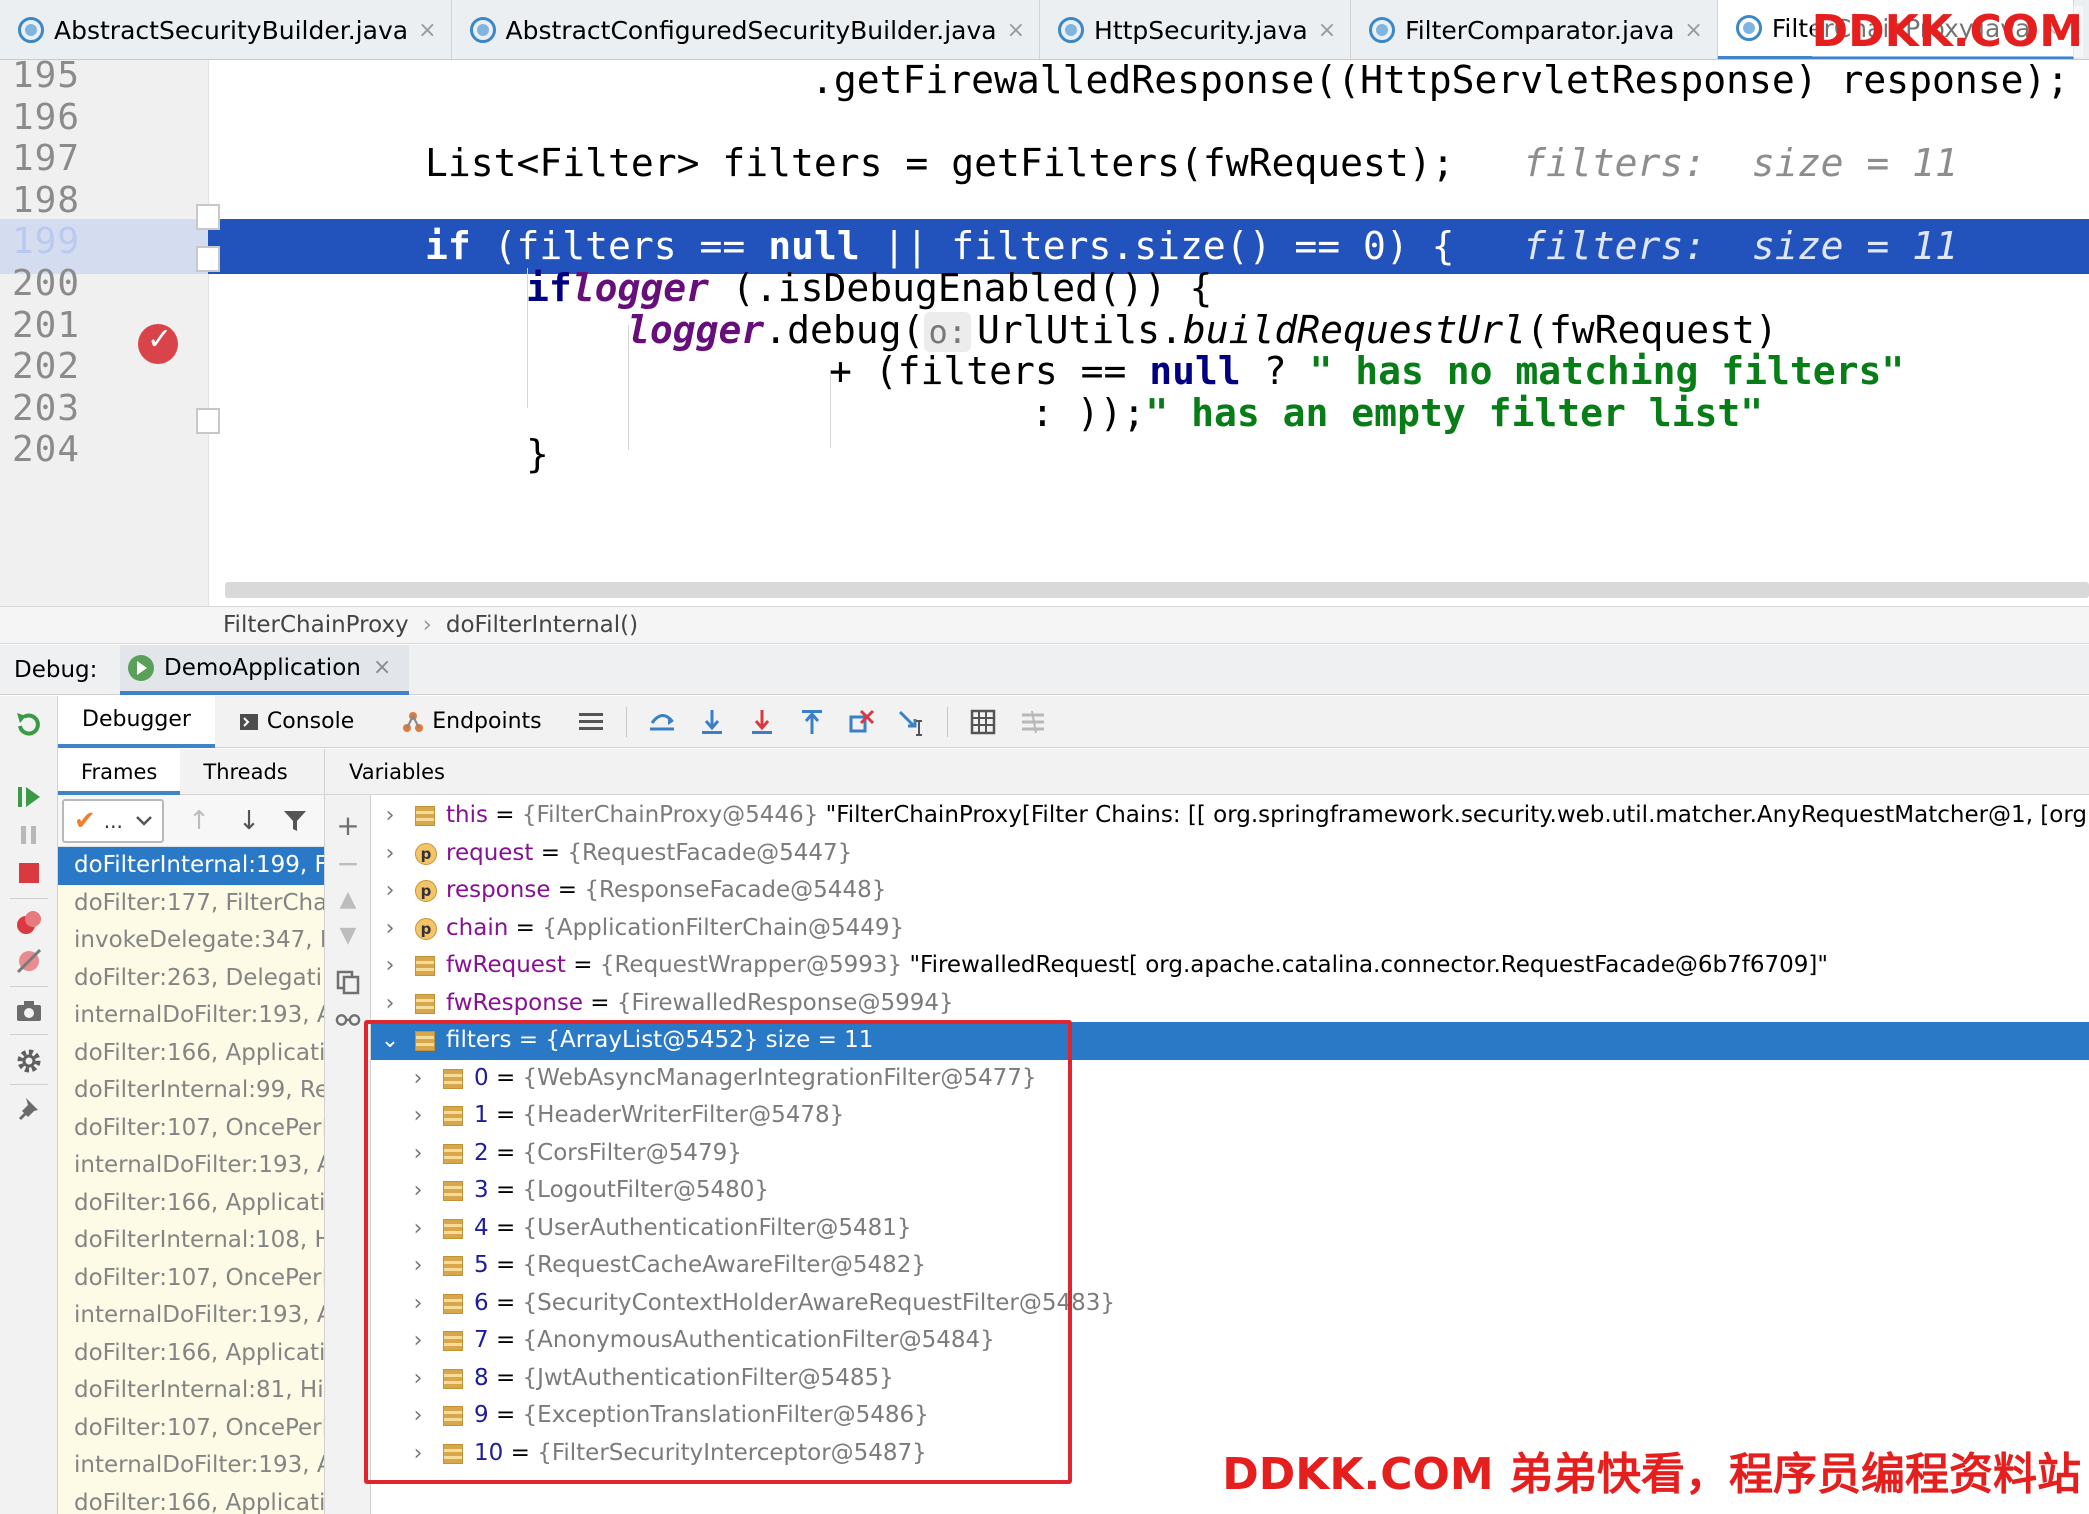 Image resolution: width=2089 pixels, height=1514 pixels. Describe the element at coordinates (29, 1011) in the screenshot. I see `camera-icon` at that location.